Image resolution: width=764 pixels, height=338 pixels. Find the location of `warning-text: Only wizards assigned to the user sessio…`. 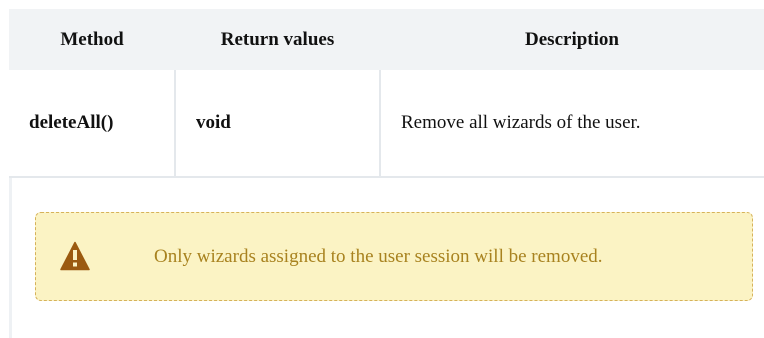

warning-text: Only wizards assigned to the user sessio… is located at coordinates (378, 256).